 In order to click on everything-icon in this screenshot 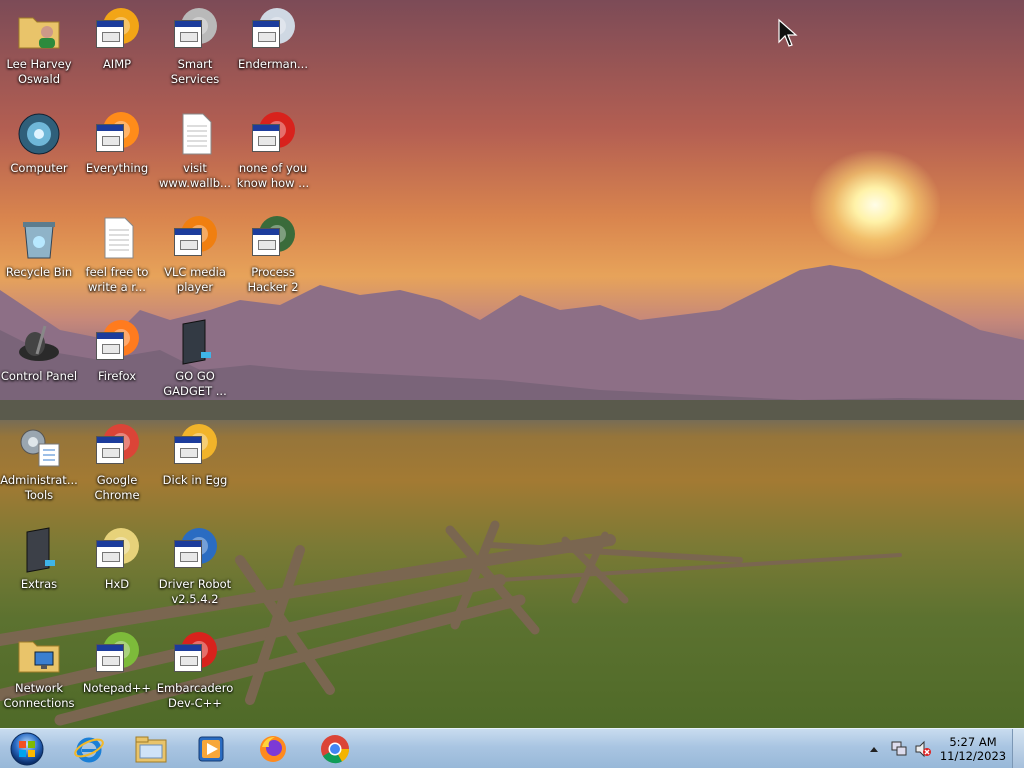, I will do `click(117, 134)`.